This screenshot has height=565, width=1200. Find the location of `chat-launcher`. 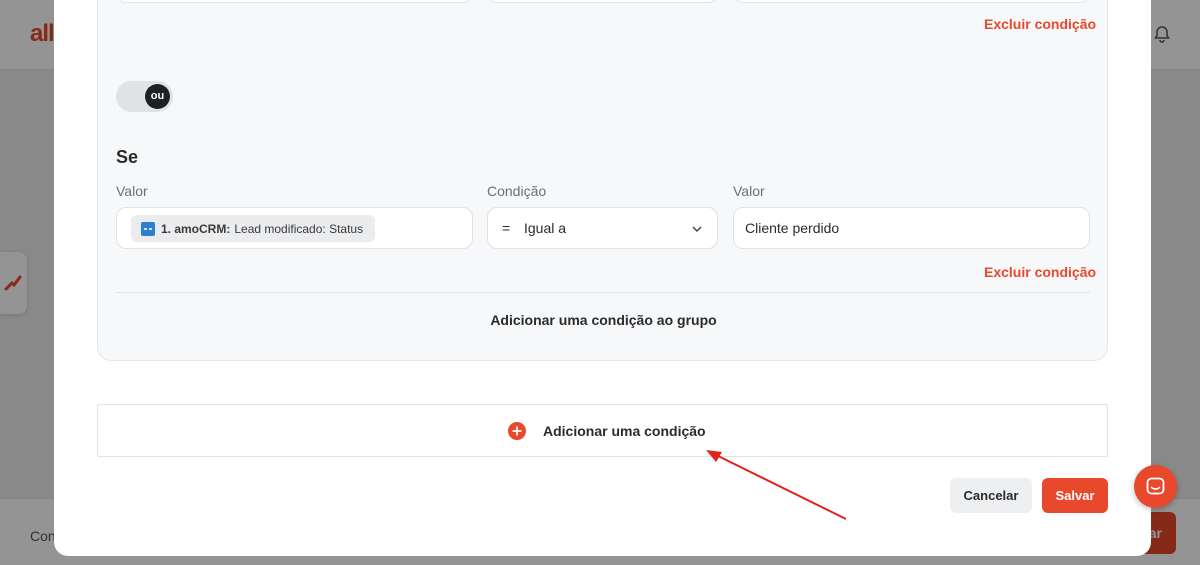

chat-launcher is located at coordinates (1155, 486).